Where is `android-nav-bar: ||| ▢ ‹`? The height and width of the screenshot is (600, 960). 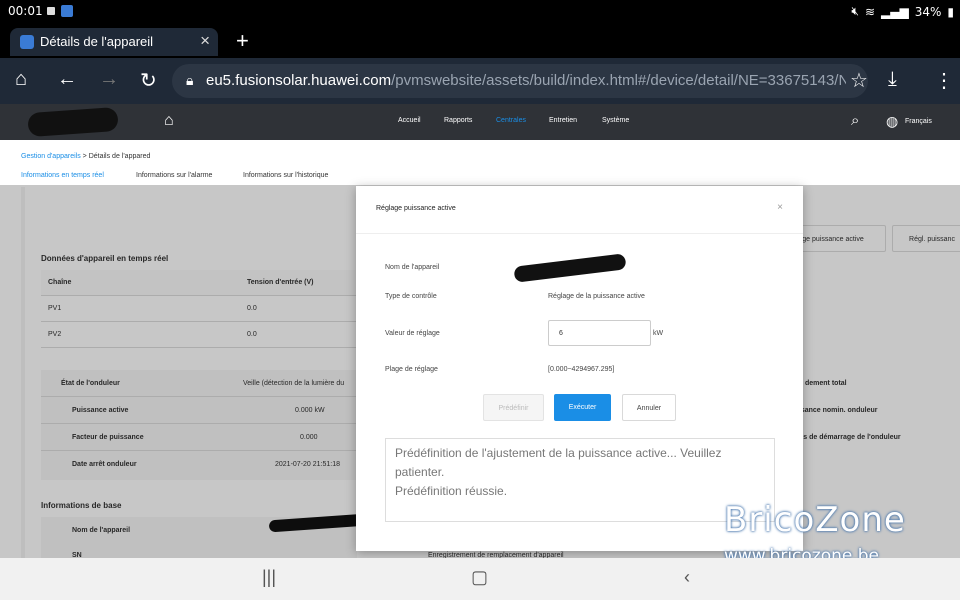
android-nav-bar: ||| ▢ ‹ is located at coordinates (480, 579).